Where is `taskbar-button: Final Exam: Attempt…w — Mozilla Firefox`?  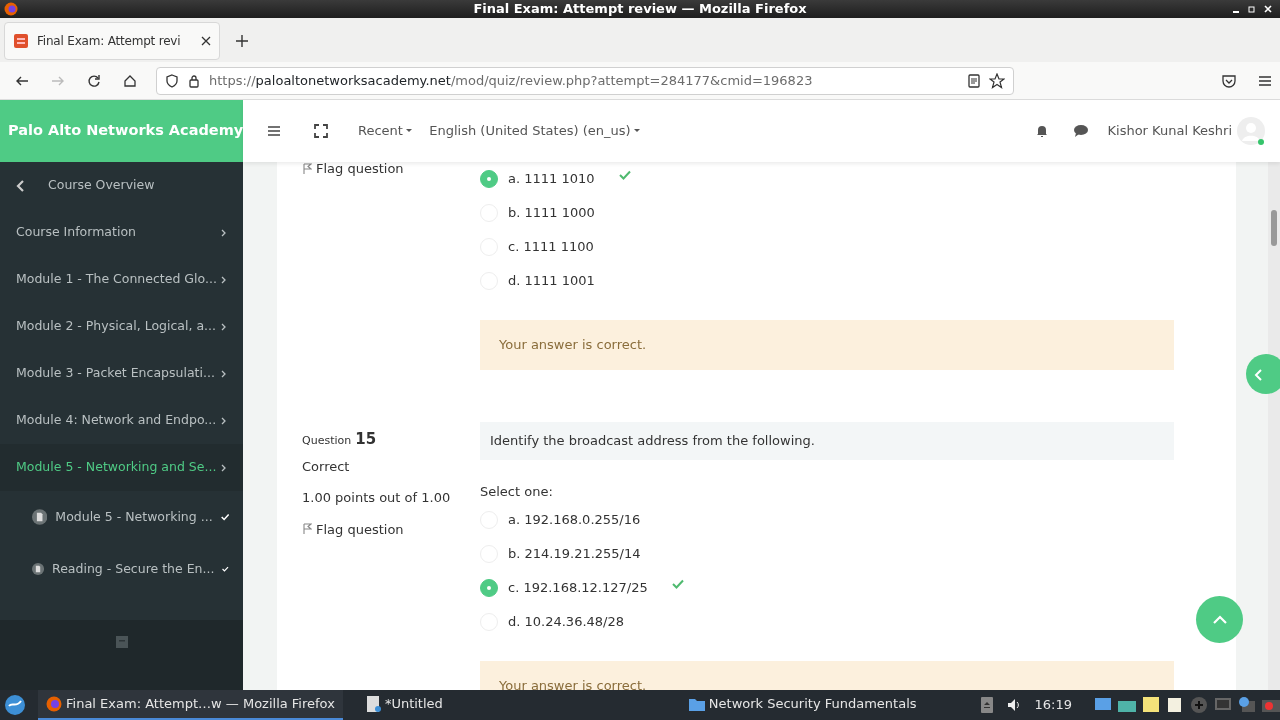
taskbar-button: Final Exam: Attempt…w — Mozilla Firefox is located at coordinates (190, 705).